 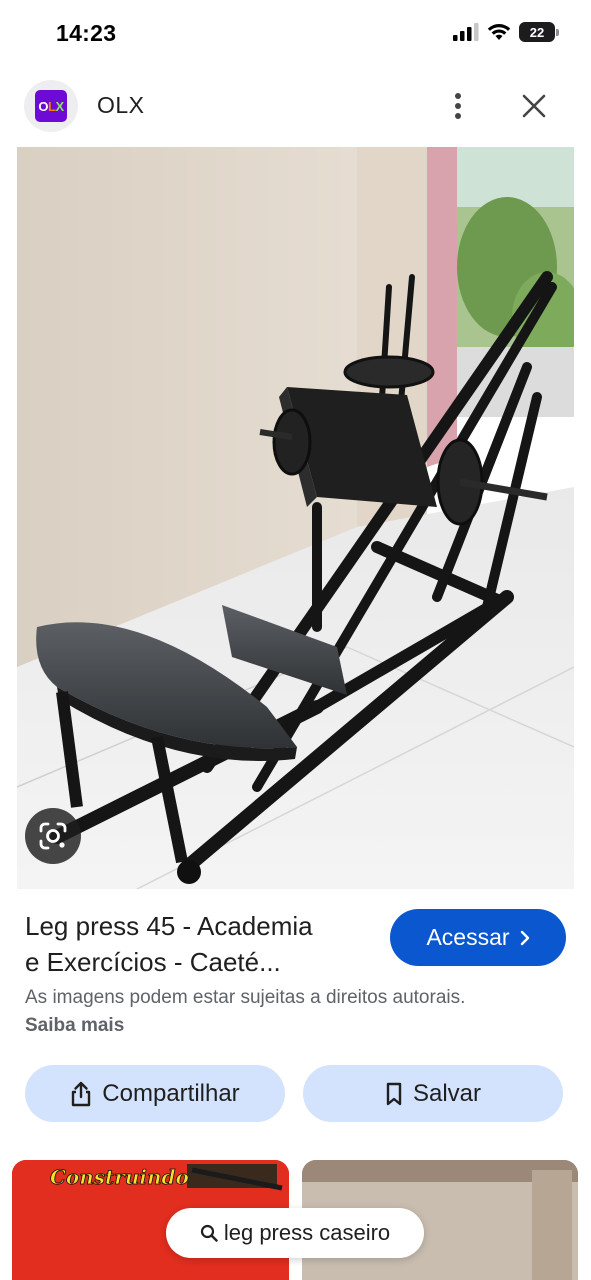 I want to click on share-icon, so click(x=81, y=1093).